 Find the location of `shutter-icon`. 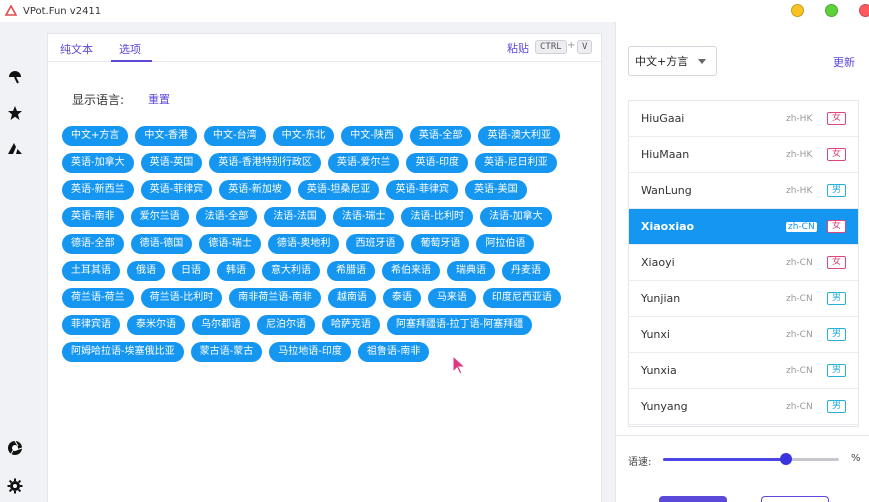

shutter-icon is located at coordinates (15, 448).